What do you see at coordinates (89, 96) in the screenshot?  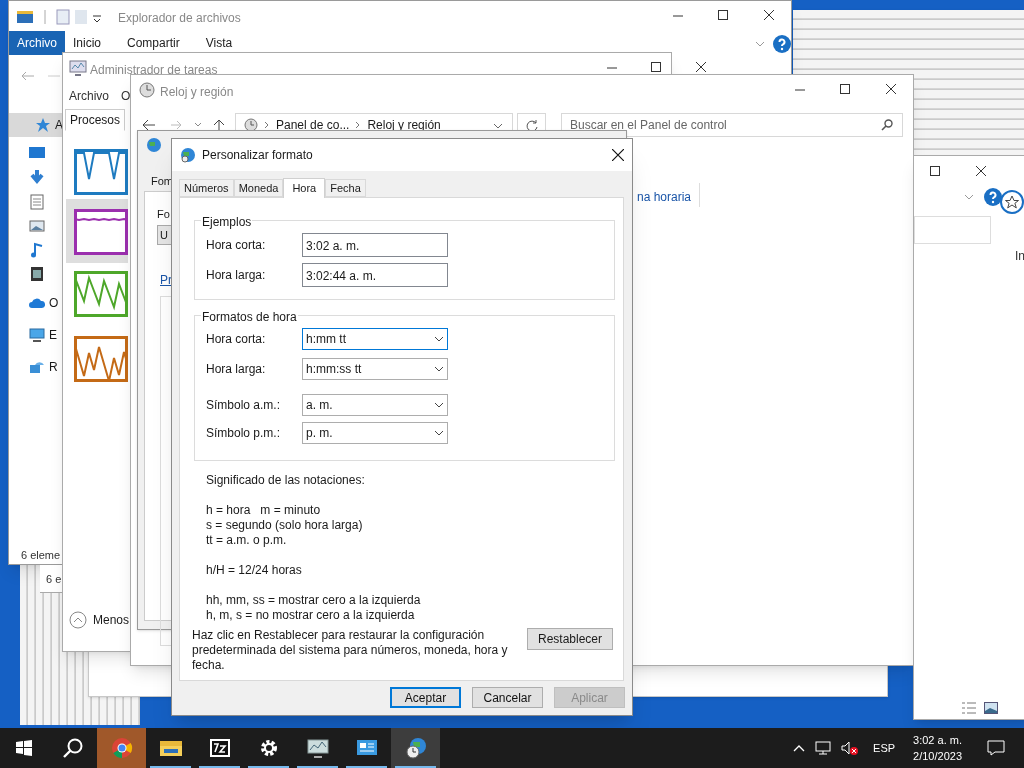 I see `menu-item: Archivo` at bounding box center [89, 96].